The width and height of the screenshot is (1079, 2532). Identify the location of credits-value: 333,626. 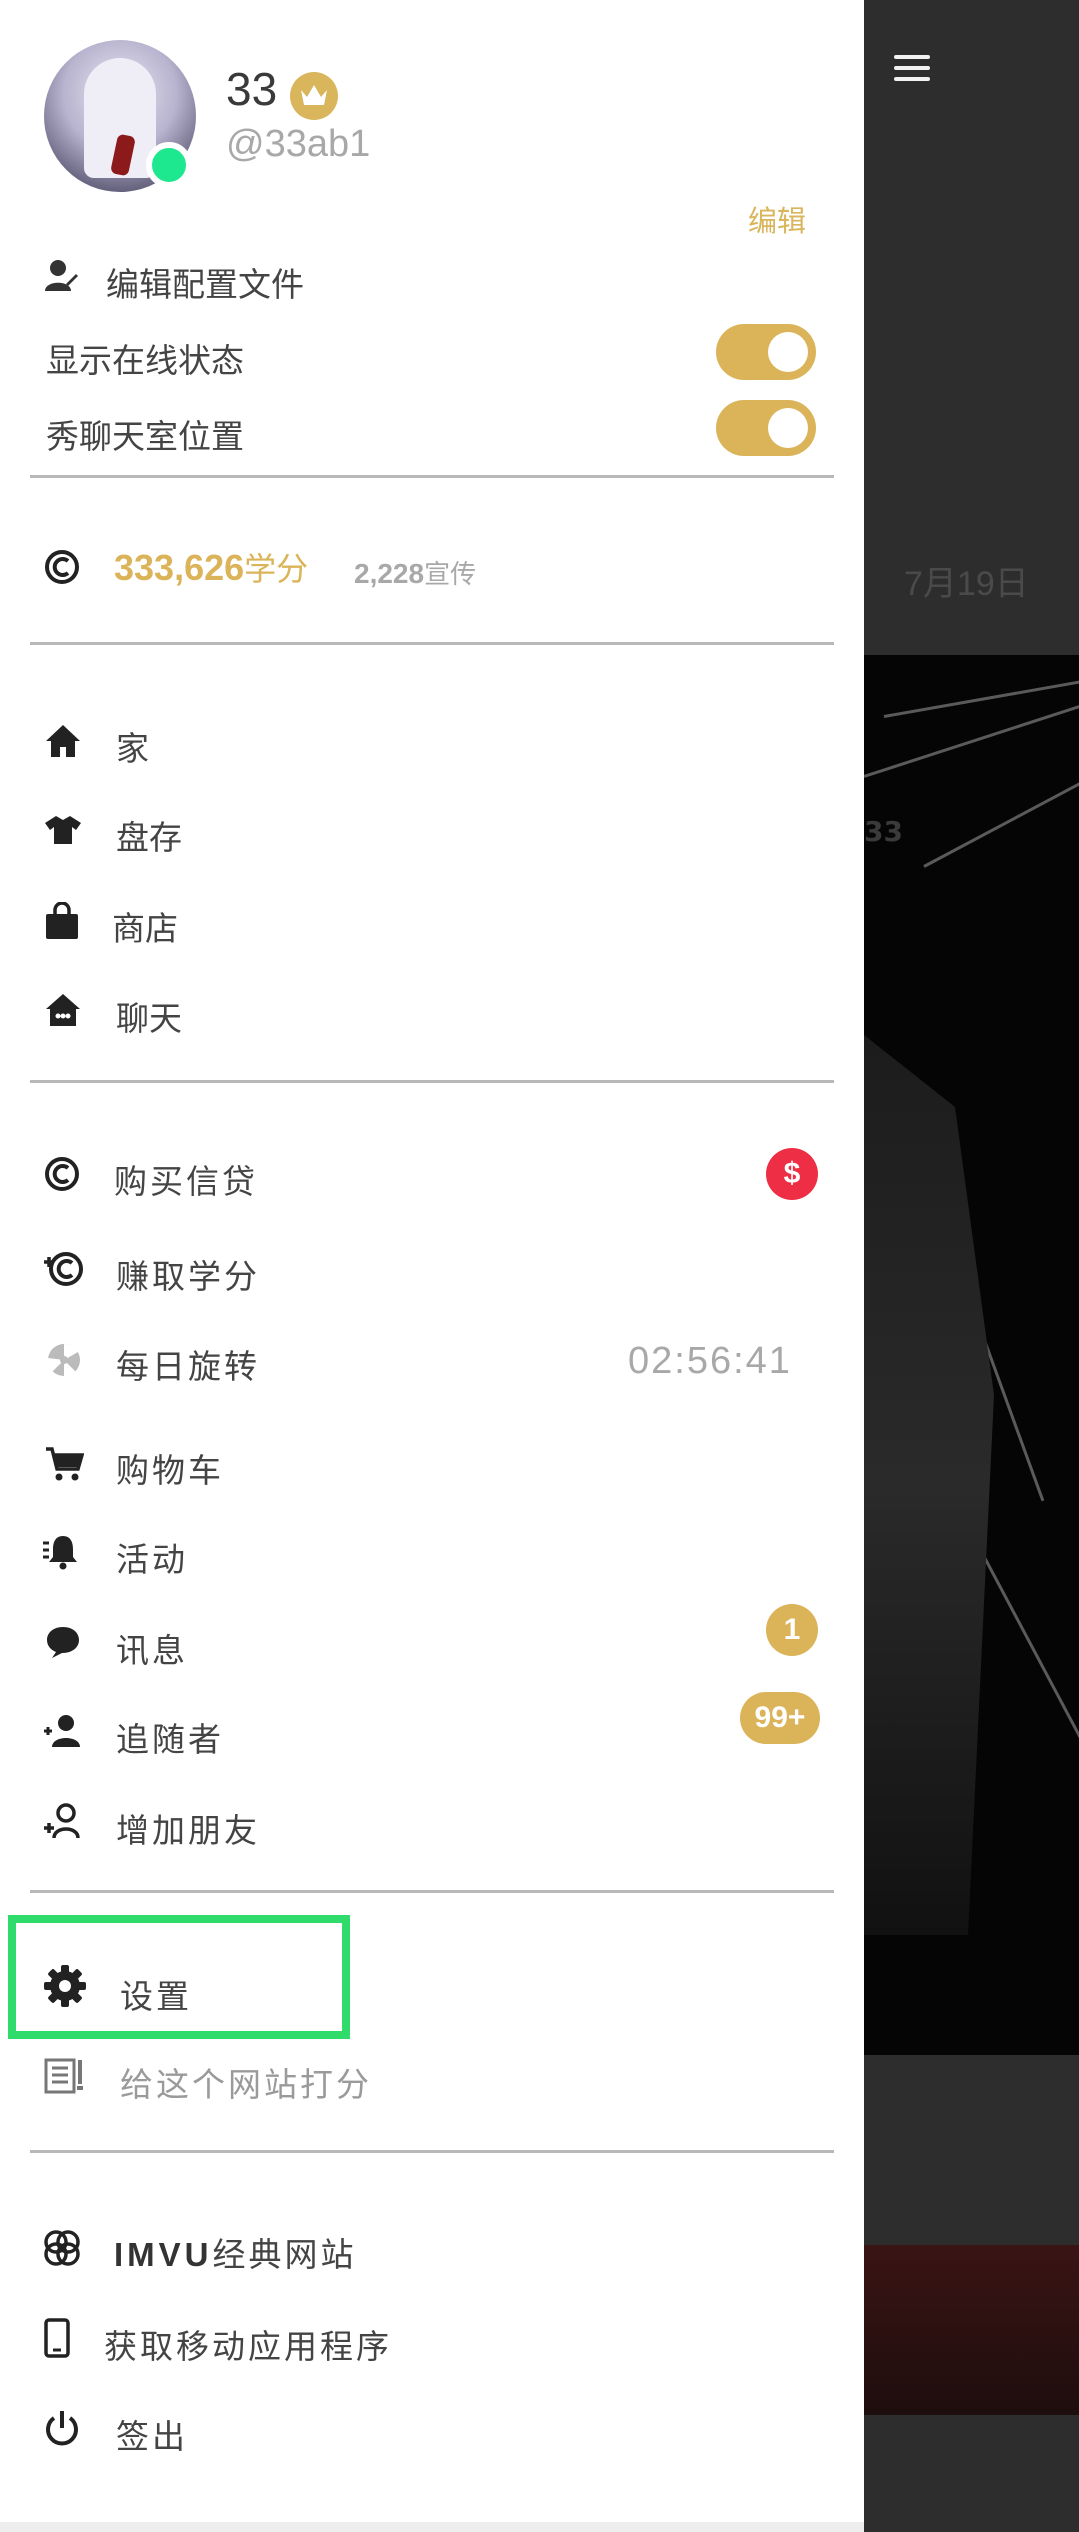
(179, 567).